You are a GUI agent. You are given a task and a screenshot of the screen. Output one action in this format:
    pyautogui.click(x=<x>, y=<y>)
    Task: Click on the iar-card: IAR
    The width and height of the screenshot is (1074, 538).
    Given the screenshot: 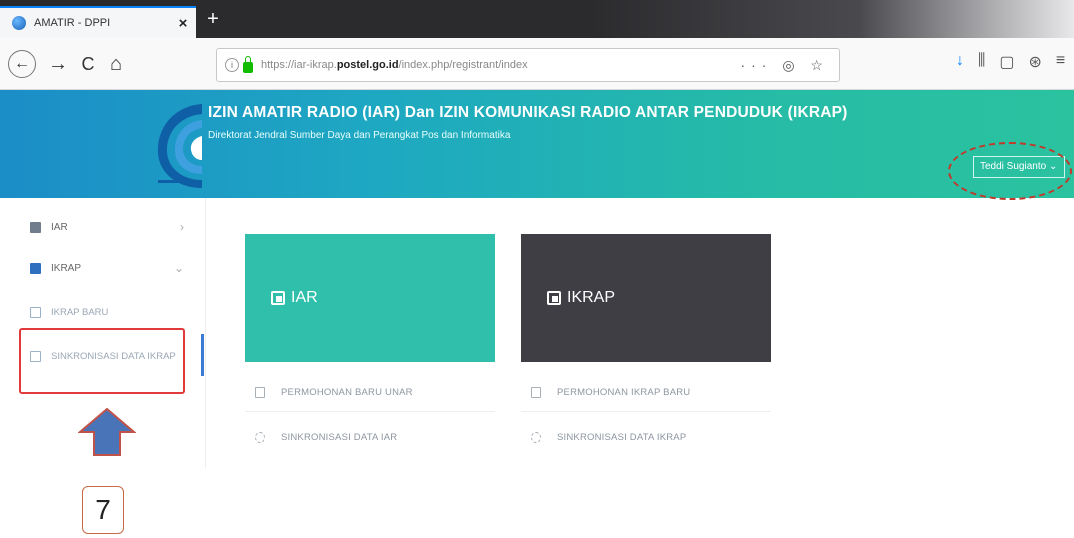 What is the action you would take?
    pyautogui.click(x=370, y=298)
    